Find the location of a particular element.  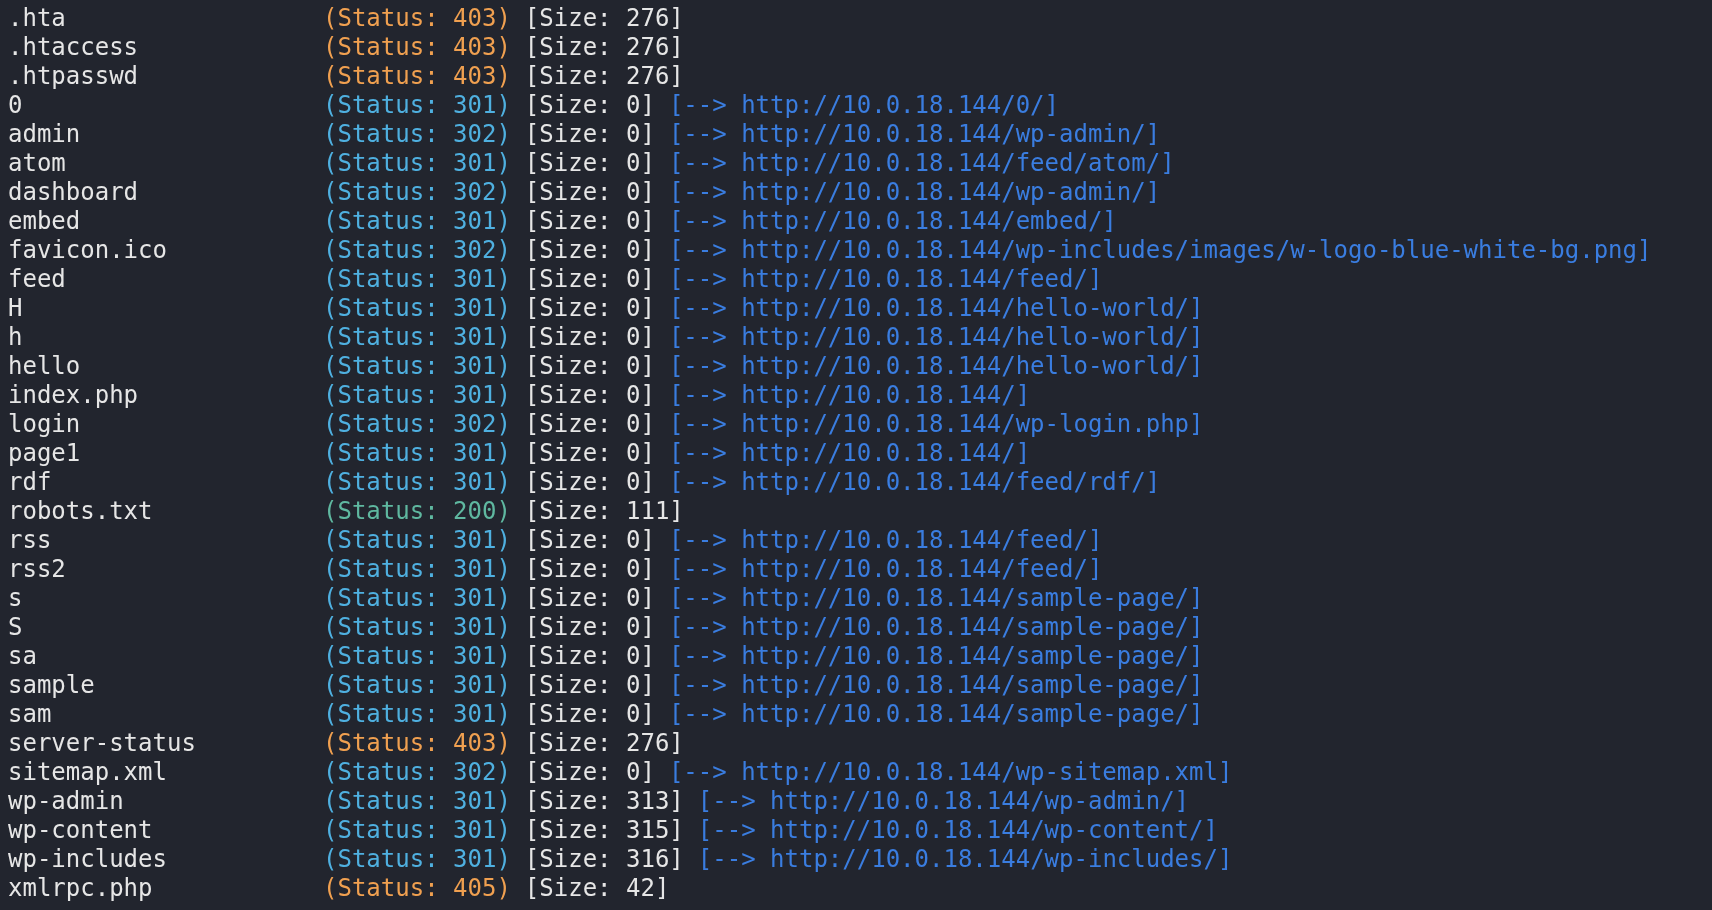

path-name: rss is located at coordinates (30, 540).